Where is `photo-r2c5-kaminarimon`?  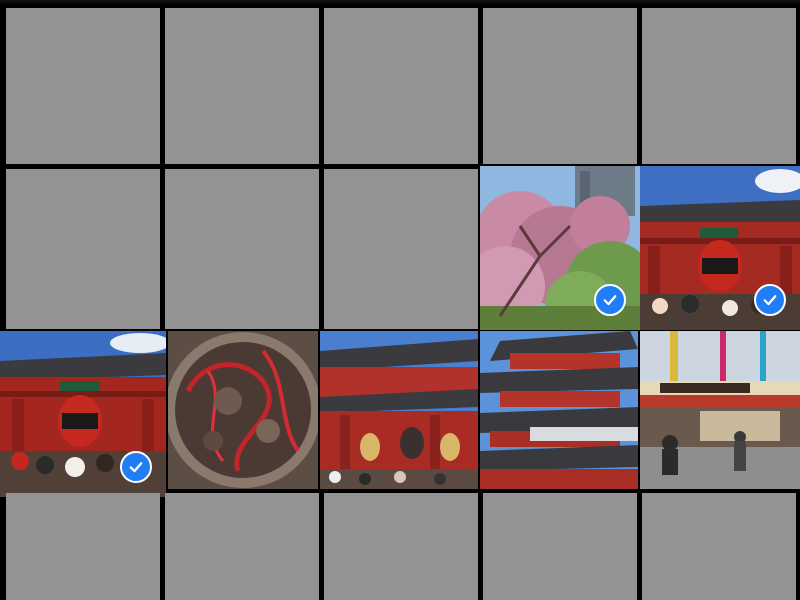
photo-r2c5-kaminarimon is located at coordinates (720, 248).